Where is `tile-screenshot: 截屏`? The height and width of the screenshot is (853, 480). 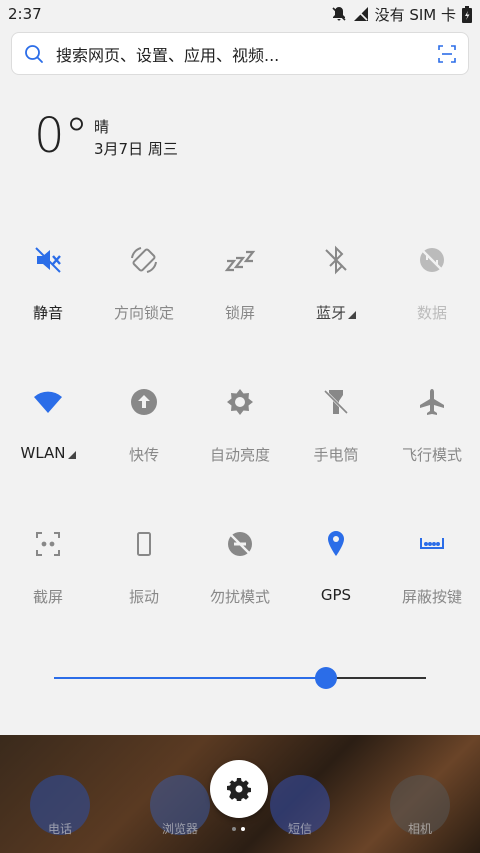
tile-screenshot: 截屏 is located at coordinates (48, 578).